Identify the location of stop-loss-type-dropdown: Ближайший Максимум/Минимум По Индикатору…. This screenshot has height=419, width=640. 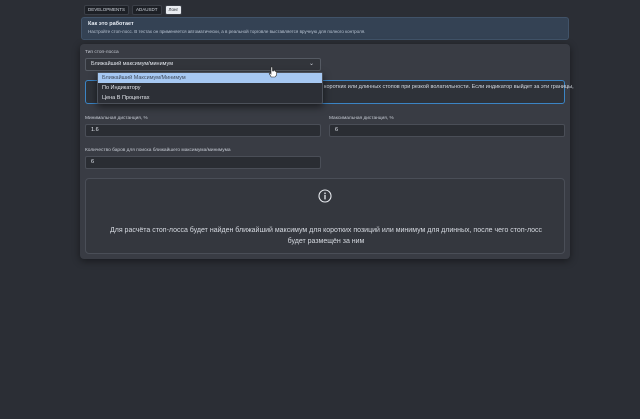
(210, 88).